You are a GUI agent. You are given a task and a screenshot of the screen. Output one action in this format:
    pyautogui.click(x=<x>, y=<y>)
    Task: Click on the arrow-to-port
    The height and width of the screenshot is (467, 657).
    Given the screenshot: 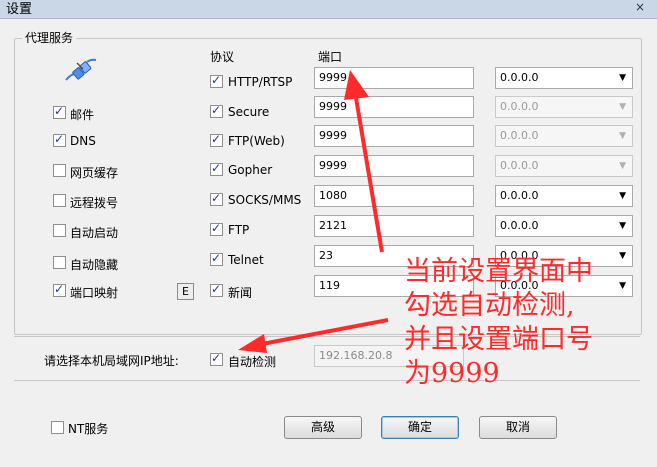 What is the action you would take?
    pyautogui.click(x=364, y=161)
    